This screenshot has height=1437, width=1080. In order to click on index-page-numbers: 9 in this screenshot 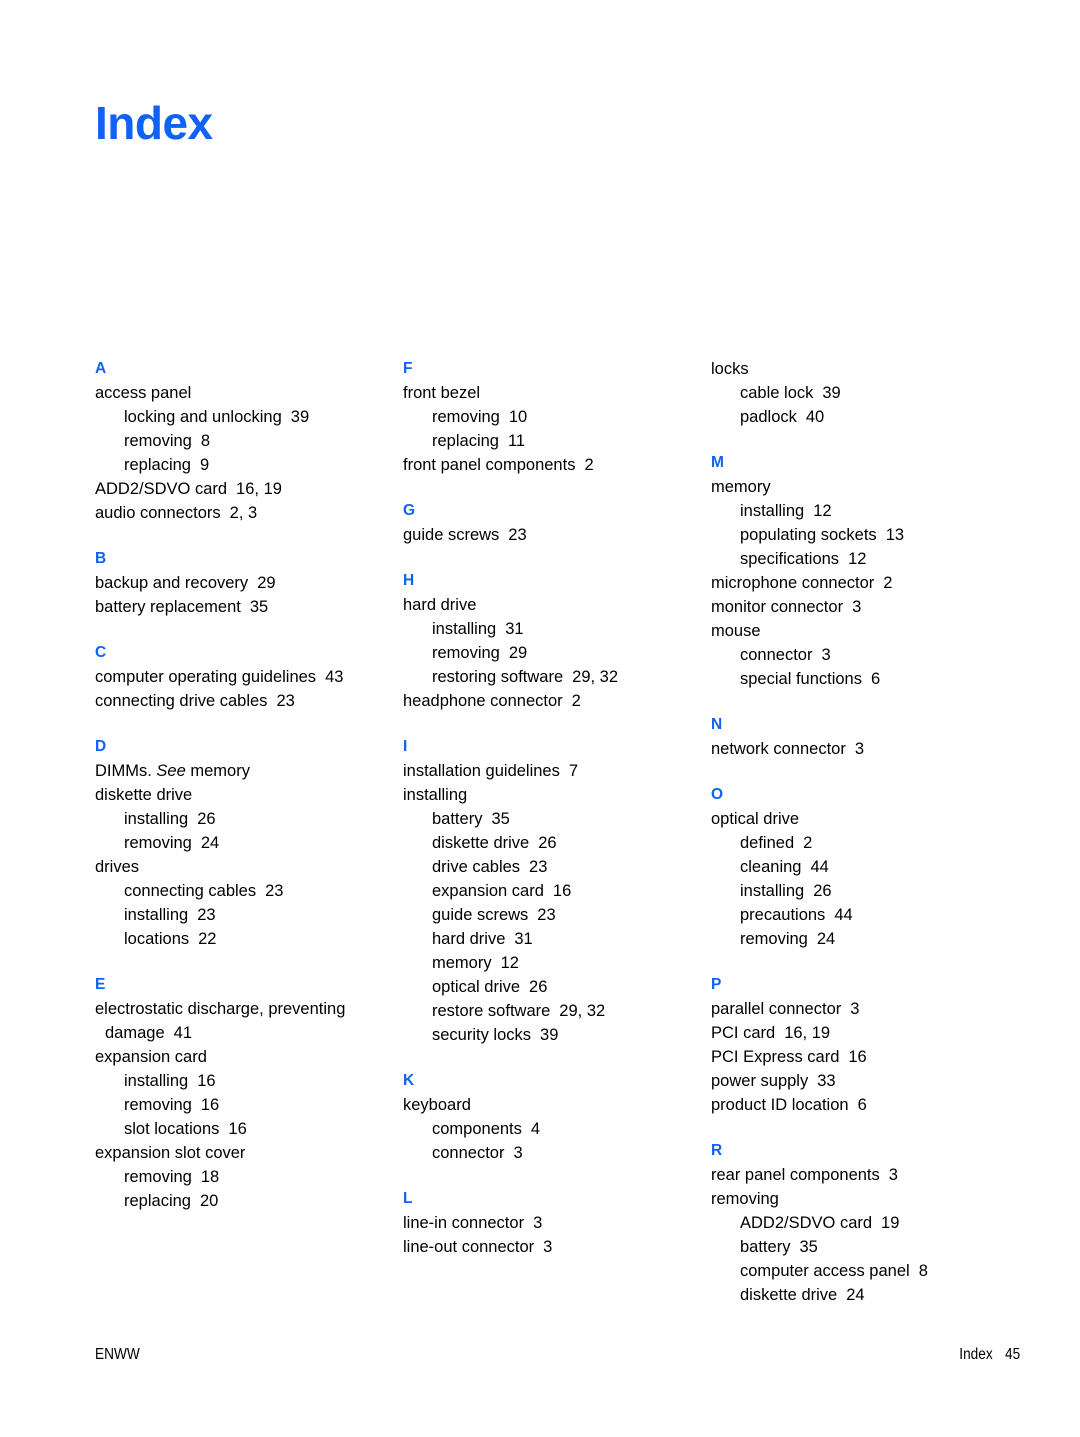, I will do `click(204, 465)`.